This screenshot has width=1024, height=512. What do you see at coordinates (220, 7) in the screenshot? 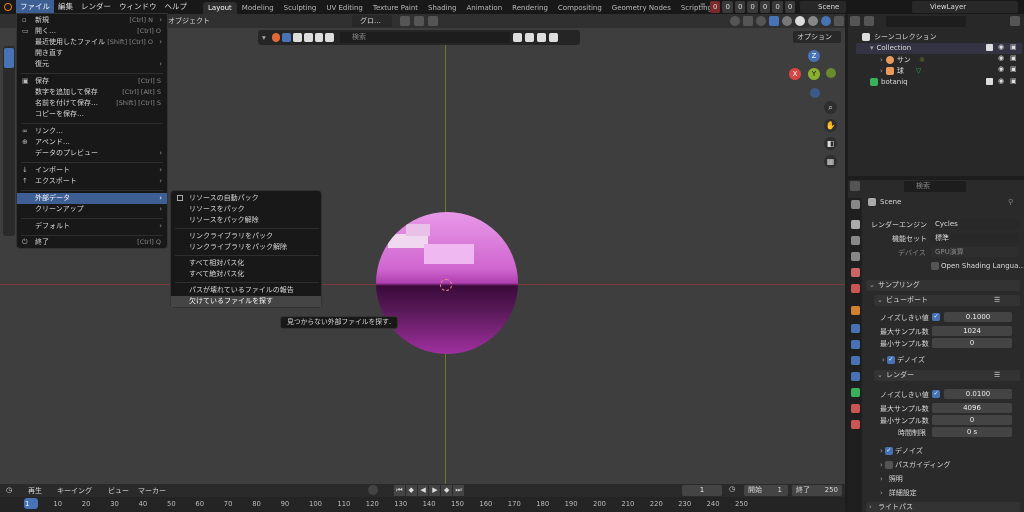
I see `tab-layout: Layout` at bounding box center [220, 7].